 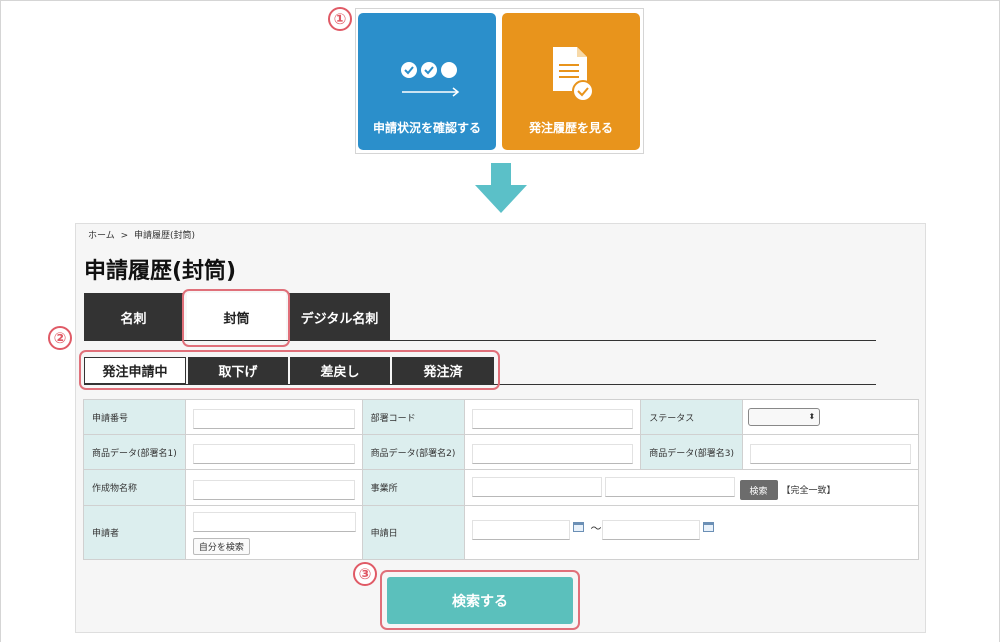 What do you see at coordinates (669, 487) in the screenshot?
I see `office-name-input` at bounding box center [669, 487].